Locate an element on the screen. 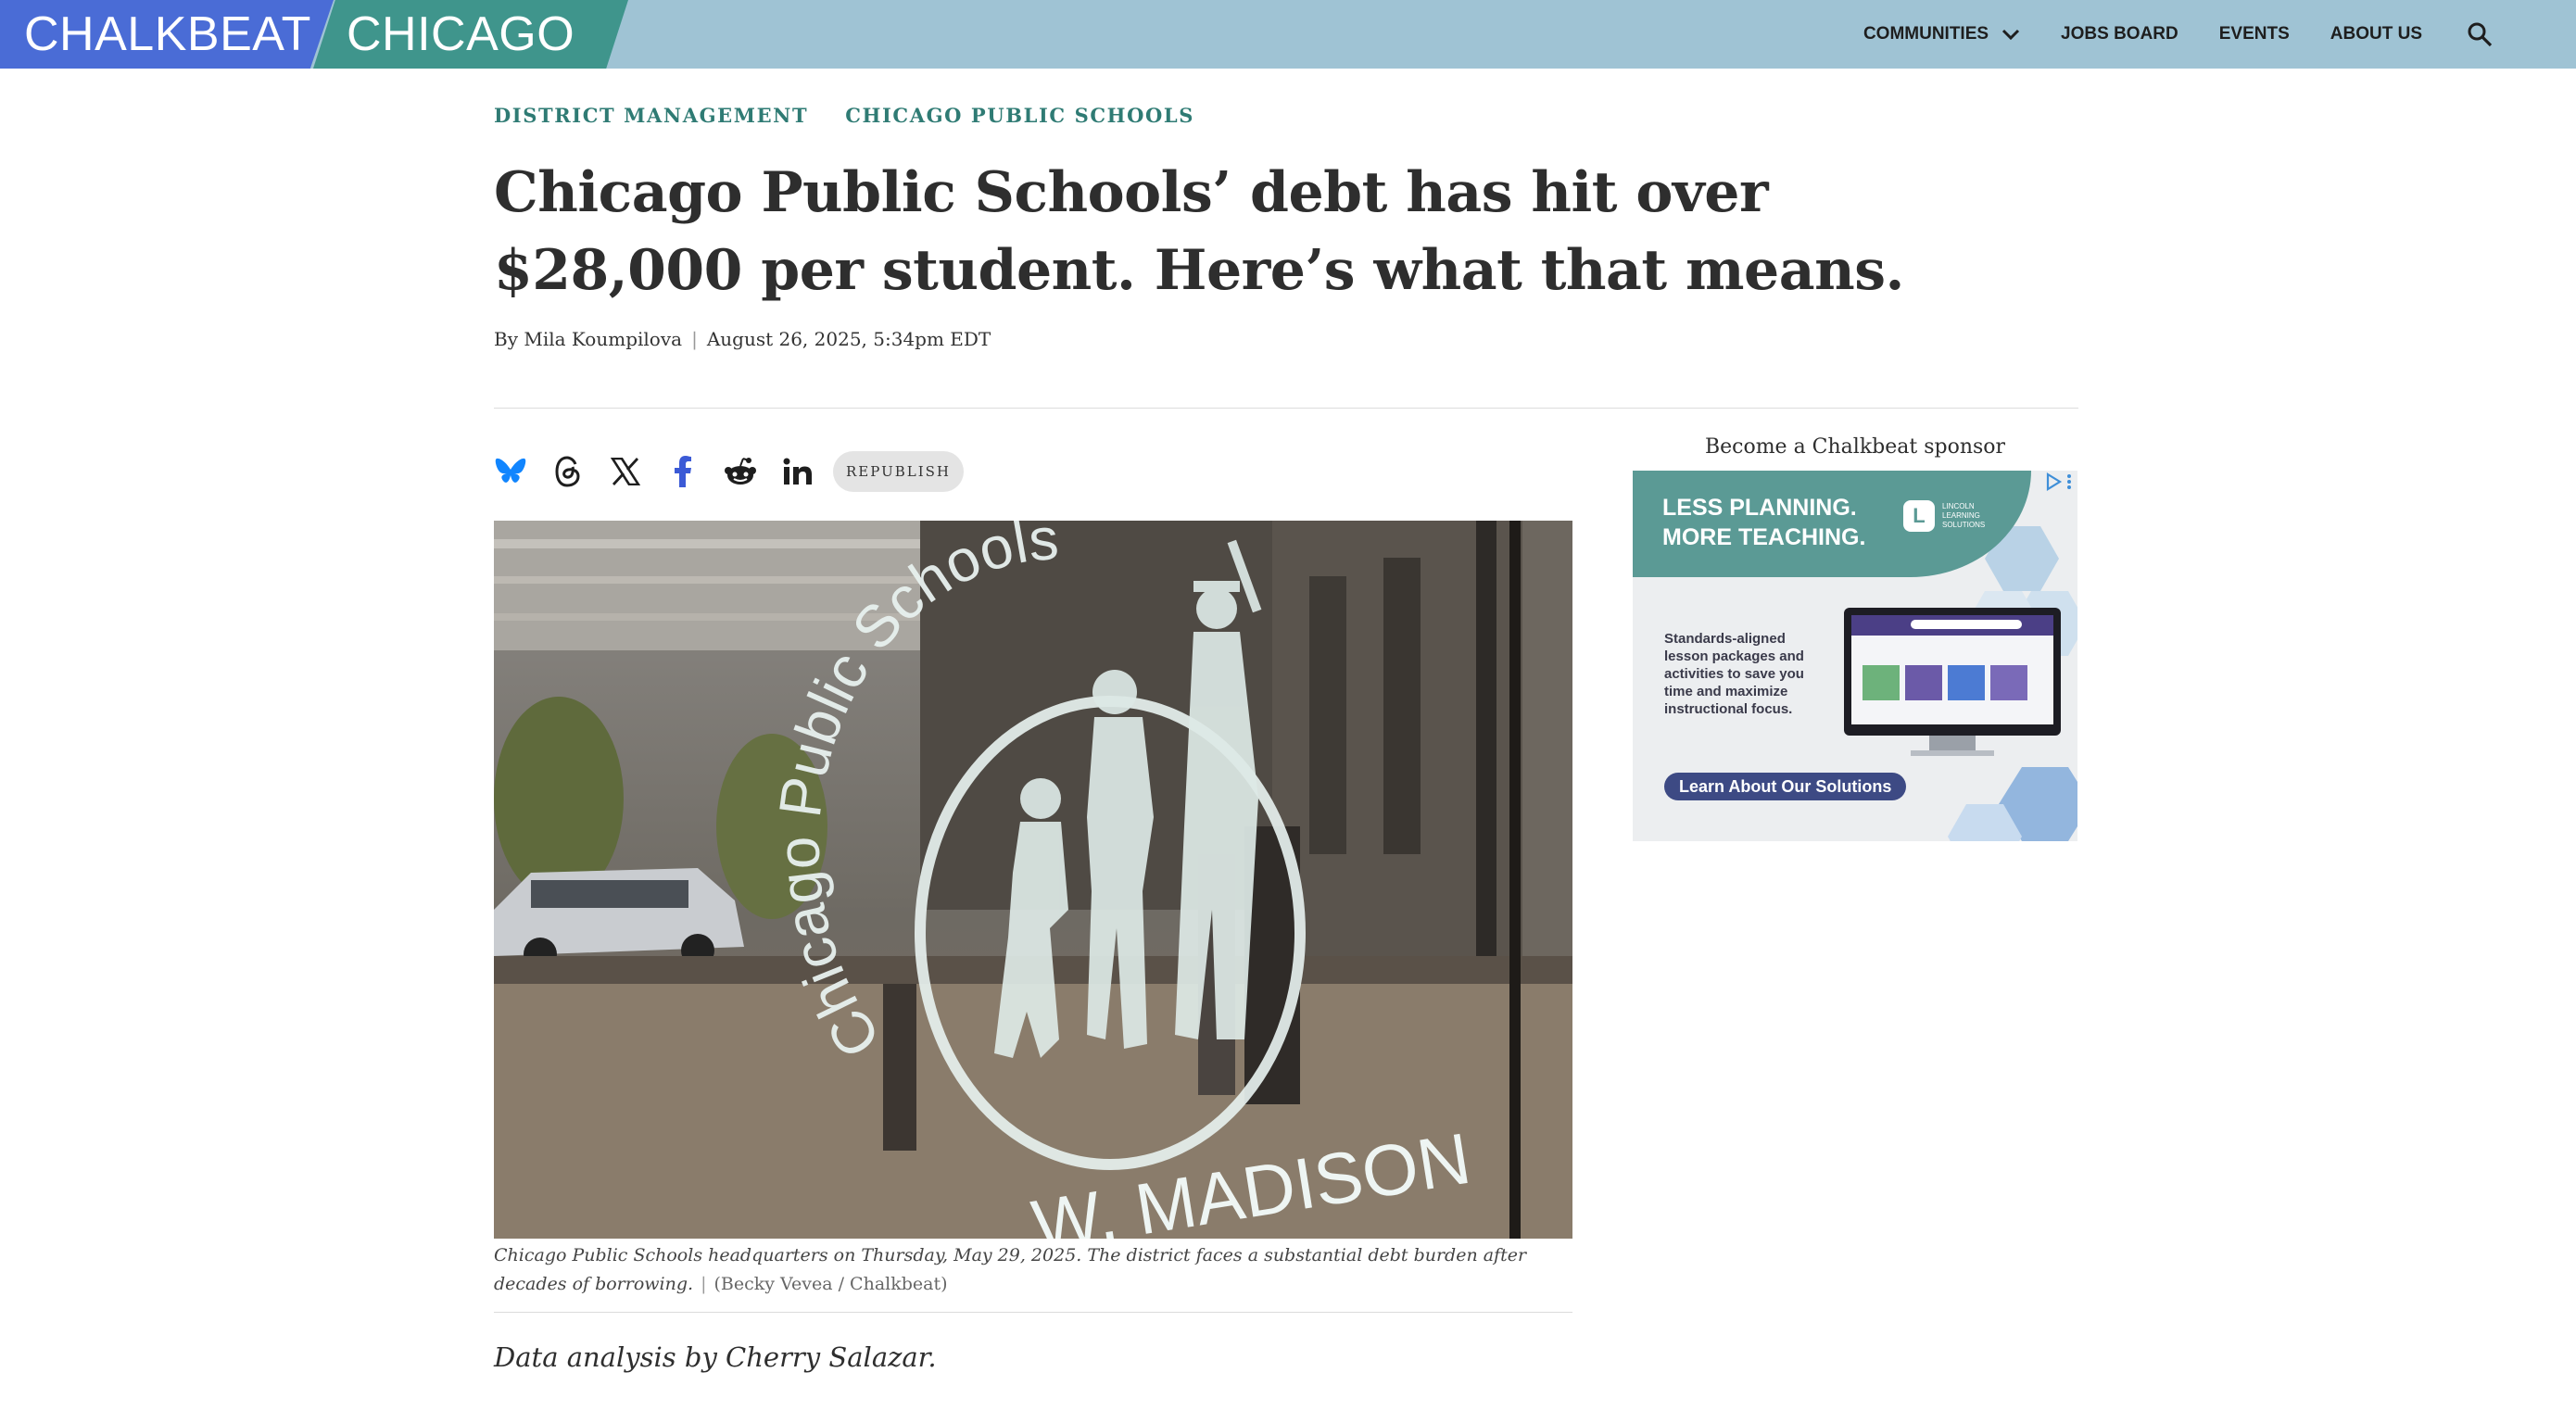  nav-events-label: EVENTS is located at coordinates (2254, 34).